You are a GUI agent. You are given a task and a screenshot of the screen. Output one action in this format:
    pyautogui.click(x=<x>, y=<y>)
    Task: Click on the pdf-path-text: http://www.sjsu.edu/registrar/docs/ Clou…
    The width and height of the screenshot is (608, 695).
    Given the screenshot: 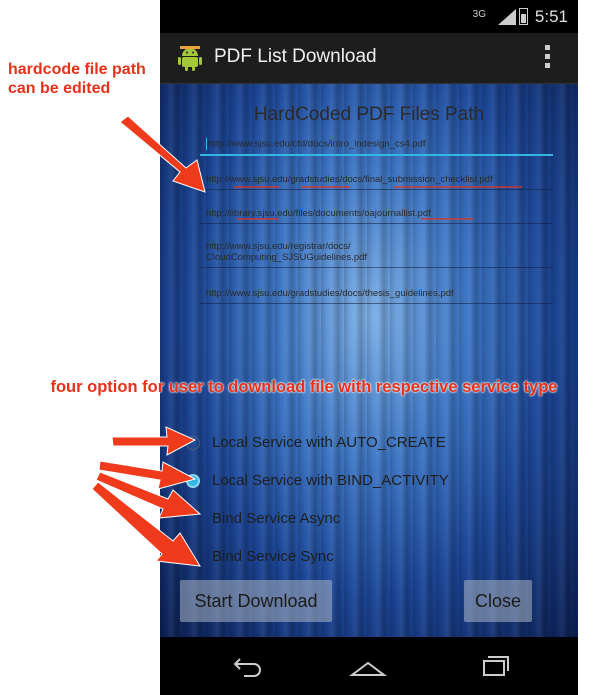 What is the action you would take?
    pyautogui.click(x=287, y=252)
    